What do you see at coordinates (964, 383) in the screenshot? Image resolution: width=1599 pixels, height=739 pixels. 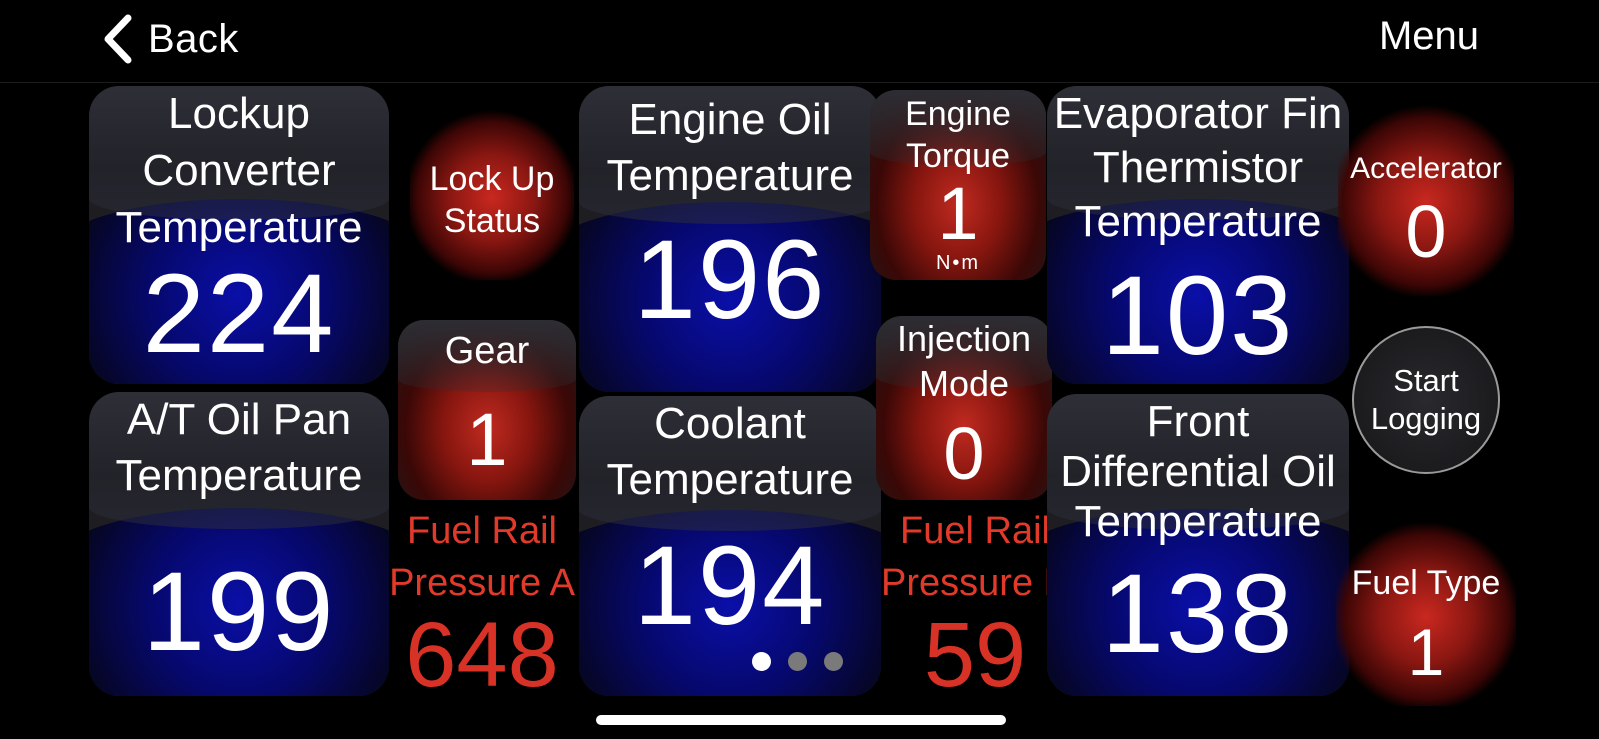 I see `gauge-title: Mode` at bounding box center [964, 383].